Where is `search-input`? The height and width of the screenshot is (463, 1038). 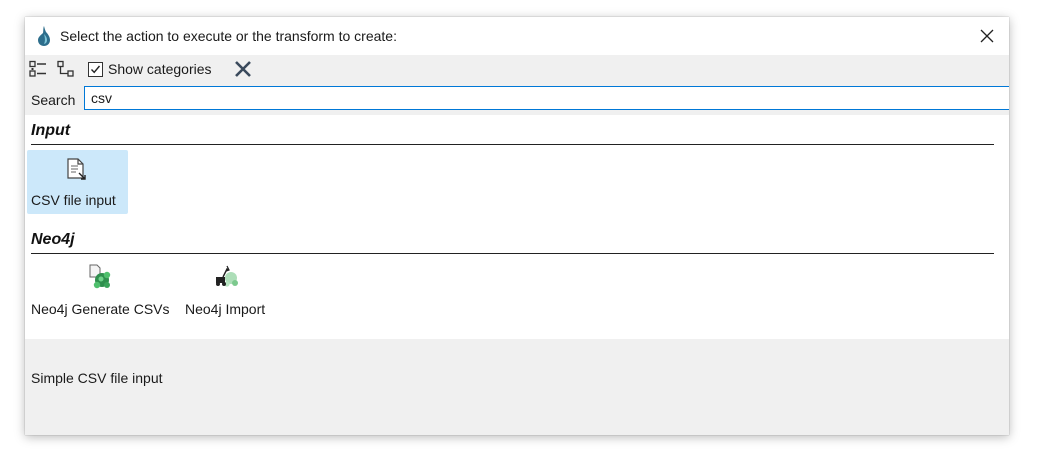 search-input is located at coordinates (546, 98).